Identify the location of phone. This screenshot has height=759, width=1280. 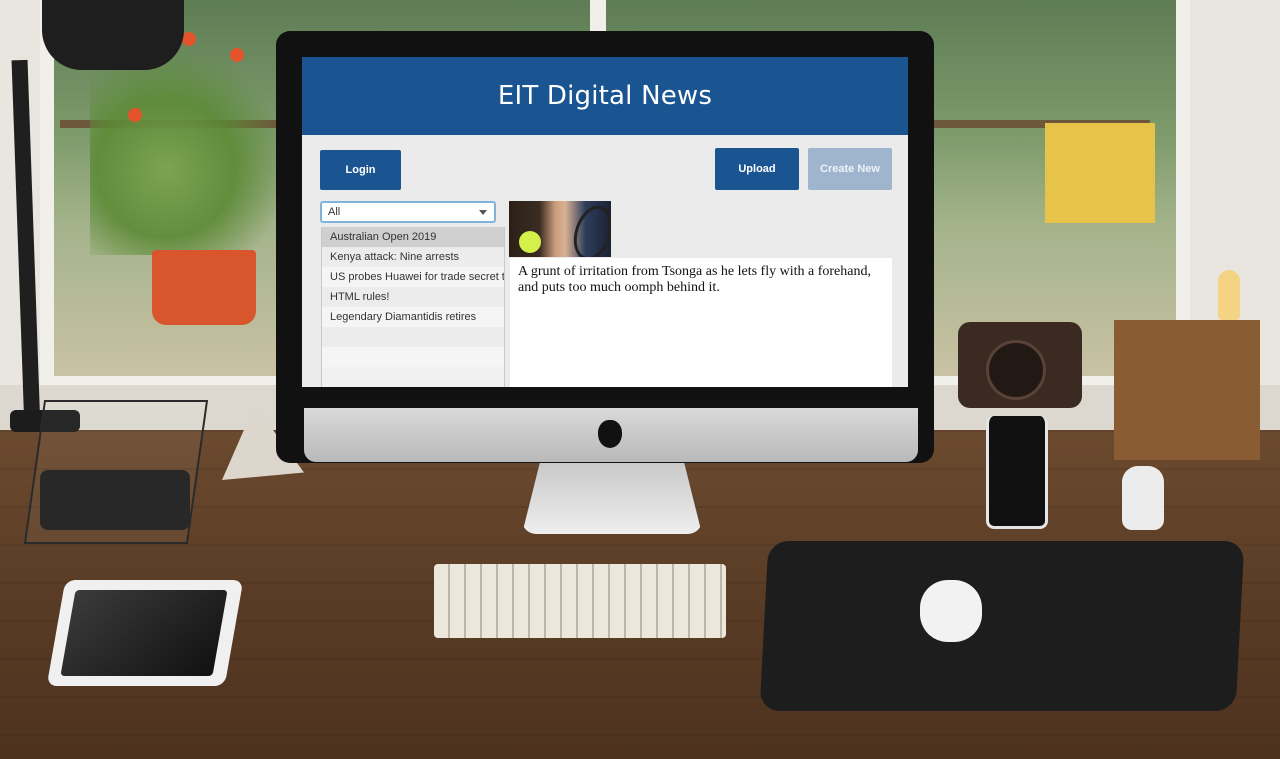
(1017, 472).